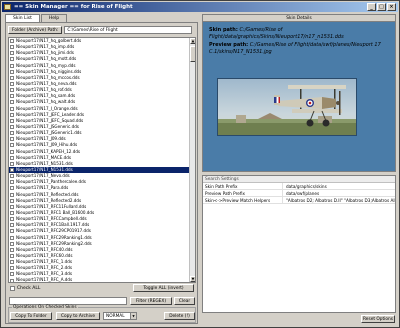 This screenshot has width=400, height=328. Describe the element at coordinates (163, 288) in the screenshot. I see `toggle-all-button: Toggle ALL (invert)` at that location.